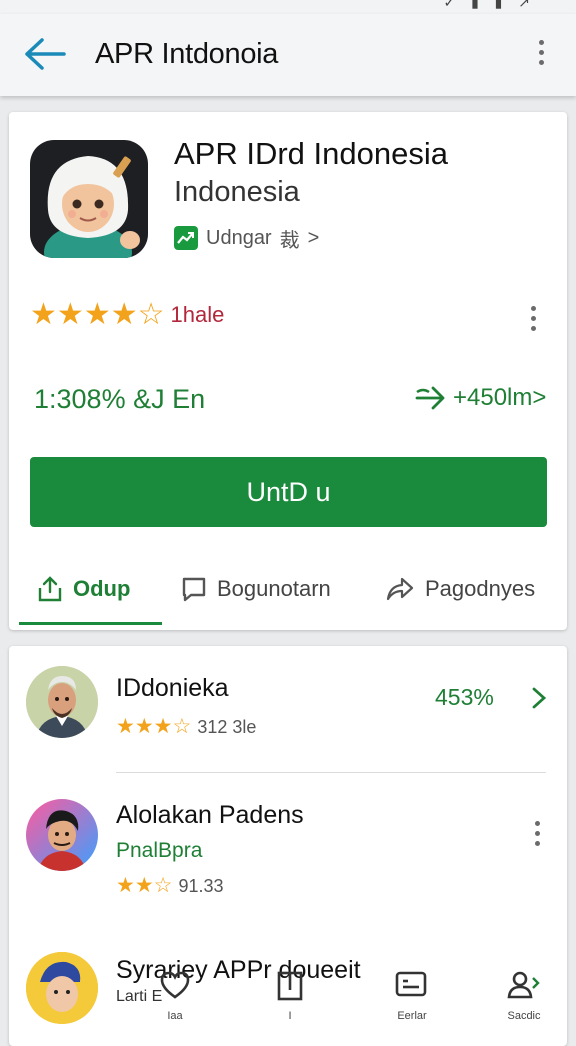 The image size is (576, 1046). I want to click on nav-label: I, so click(290, 1016).